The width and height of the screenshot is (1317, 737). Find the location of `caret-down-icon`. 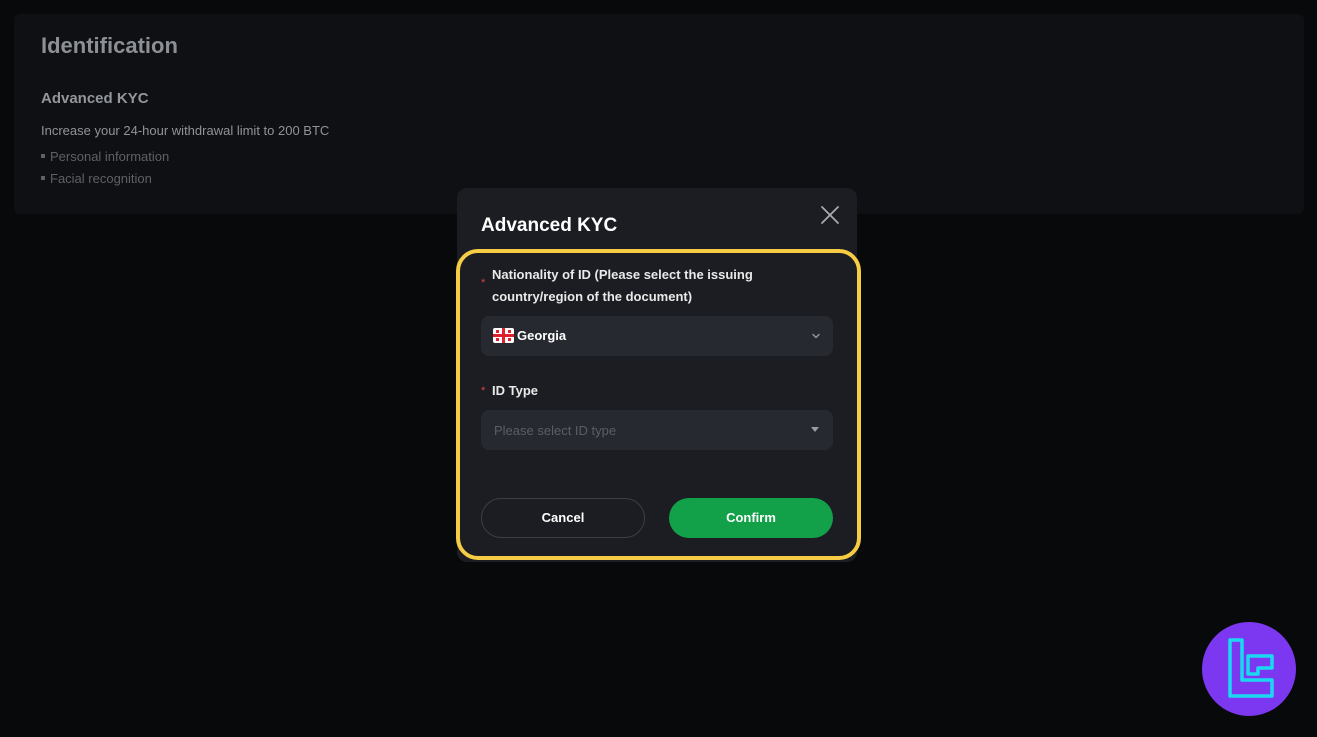

caret-down-icon is located at coordinates (815, 429).